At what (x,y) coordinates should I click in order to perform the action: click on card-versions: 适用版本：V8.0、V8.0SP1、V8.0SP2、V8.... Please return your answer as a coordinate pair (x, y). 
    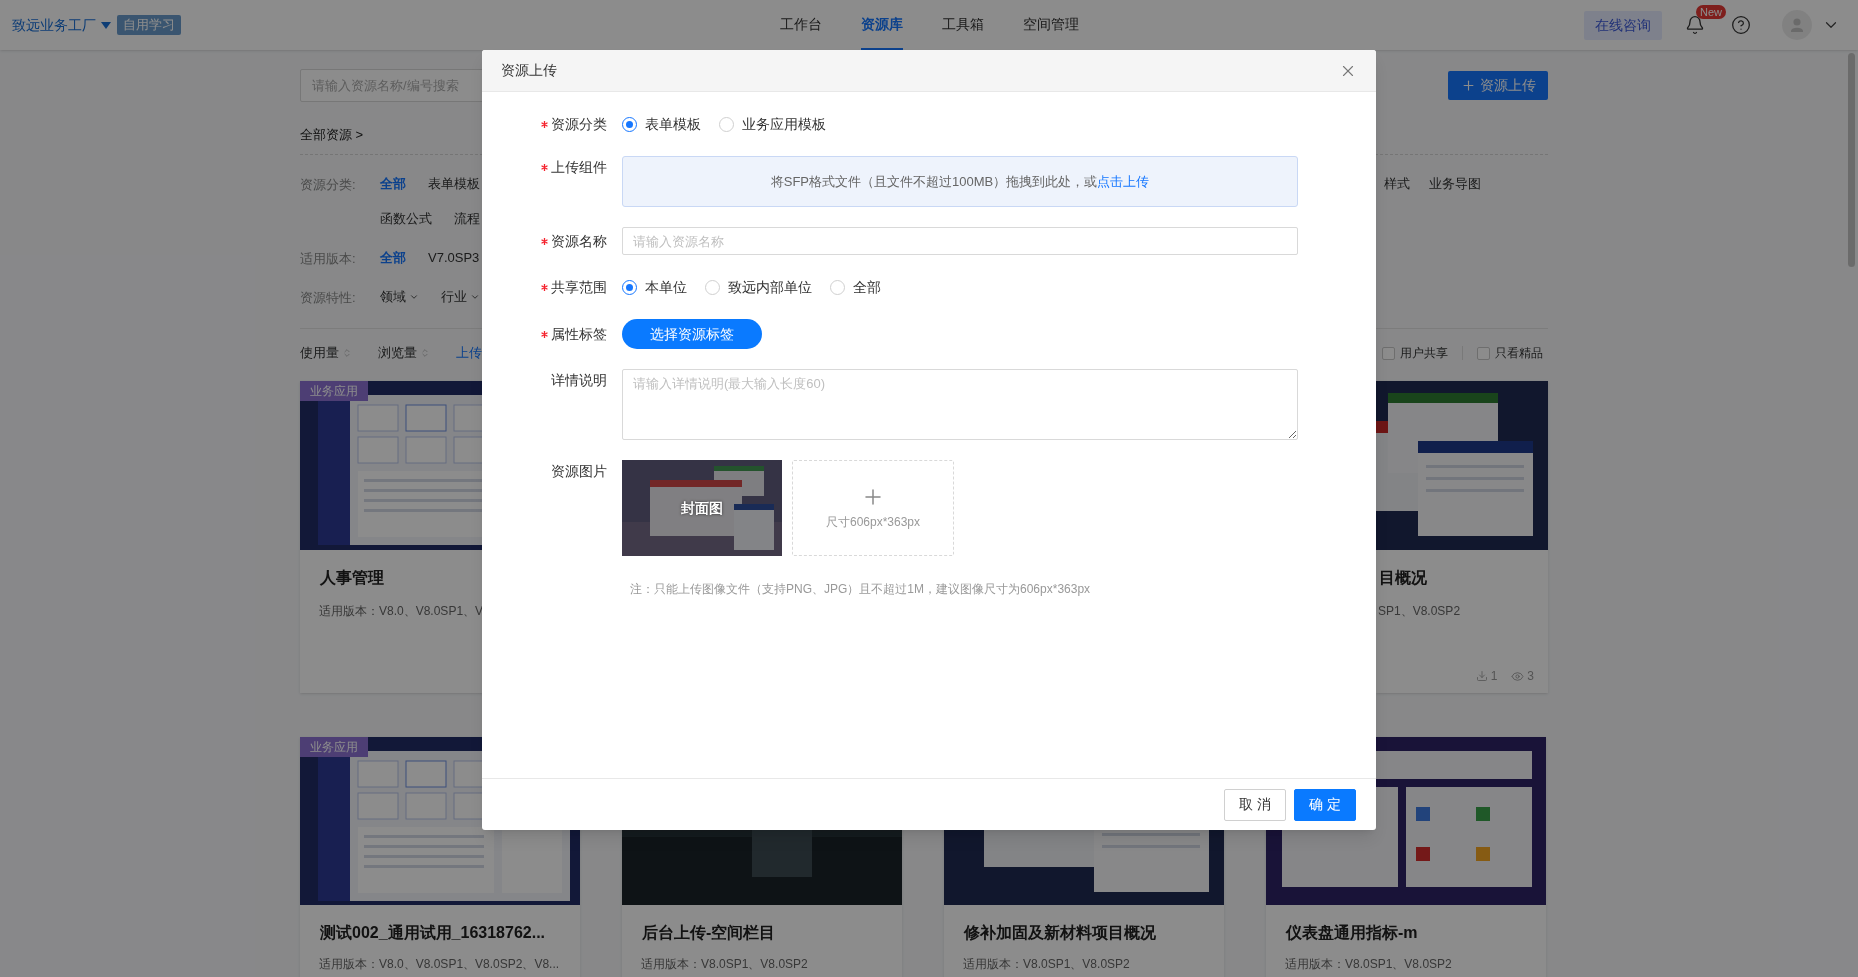
    Looking at the image, I should click on (439, 964).